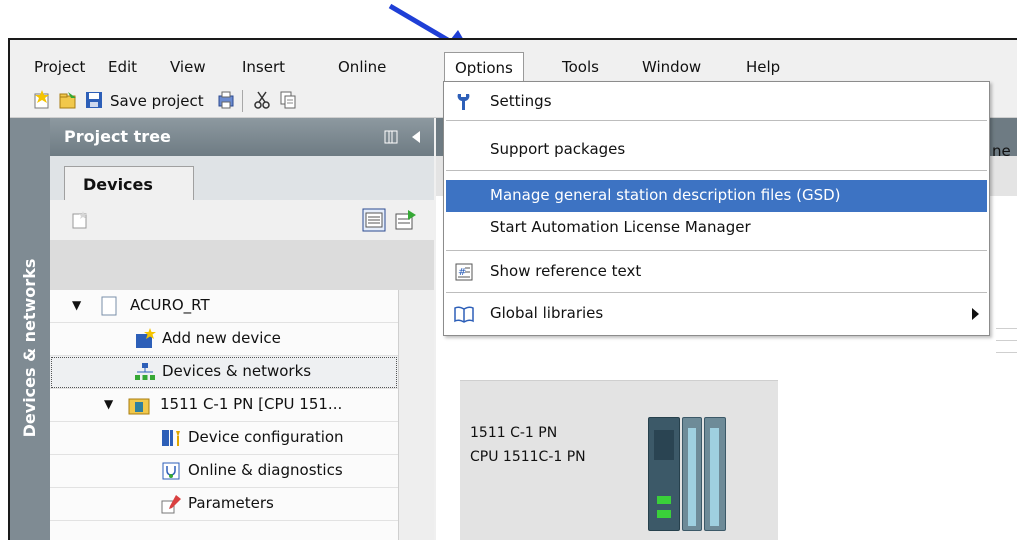  Describe the element at coordinates (59, 67) in the screenshot. I see `menu-project: Project` at that location.